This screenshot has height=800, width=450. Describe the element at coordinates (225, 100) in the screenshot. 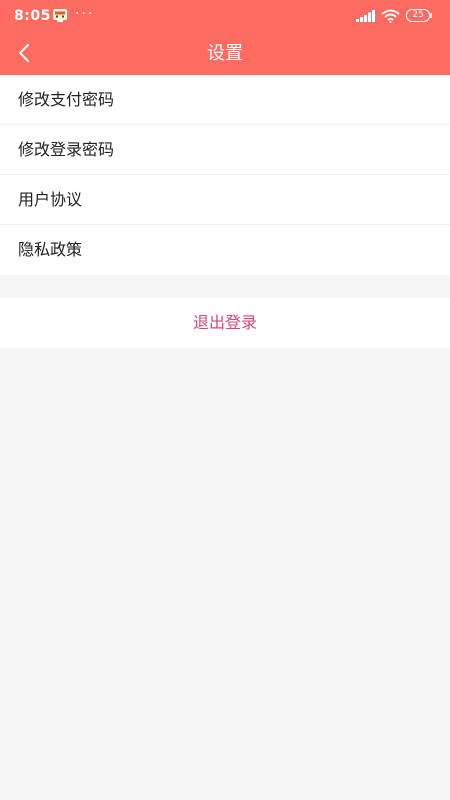

I see `menu-item-change-payment-password: 修改支付密码` at that location.